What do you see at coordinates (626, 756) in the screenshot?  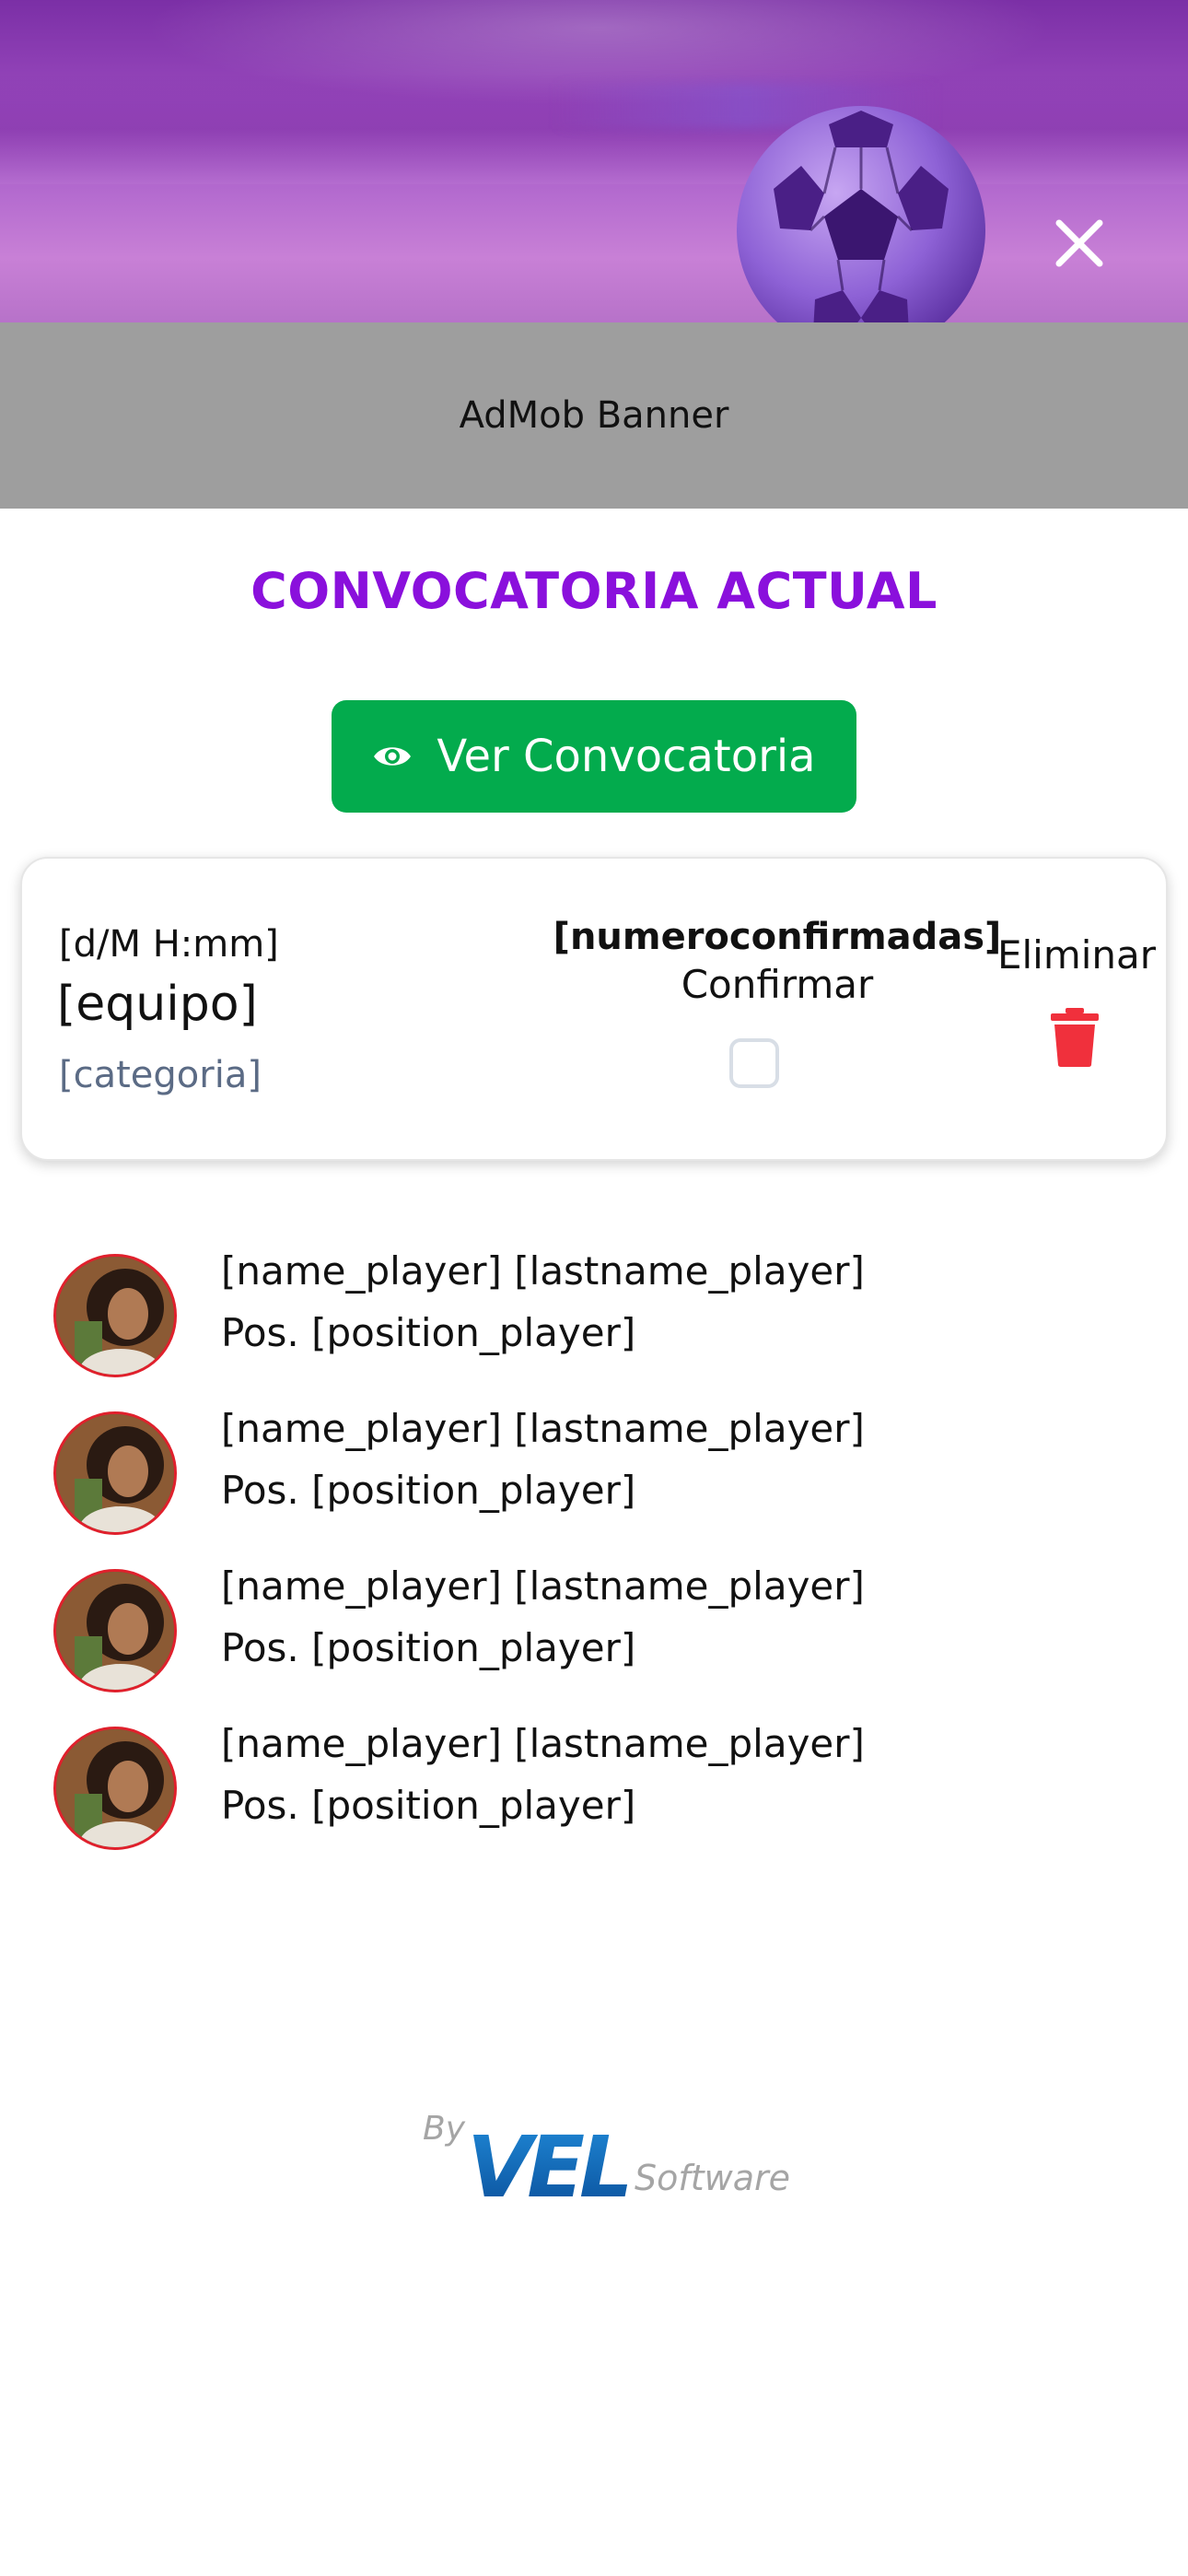 I see `view-convocatoria-label: Ver Convocatoria` at bounding box center [626, 756].